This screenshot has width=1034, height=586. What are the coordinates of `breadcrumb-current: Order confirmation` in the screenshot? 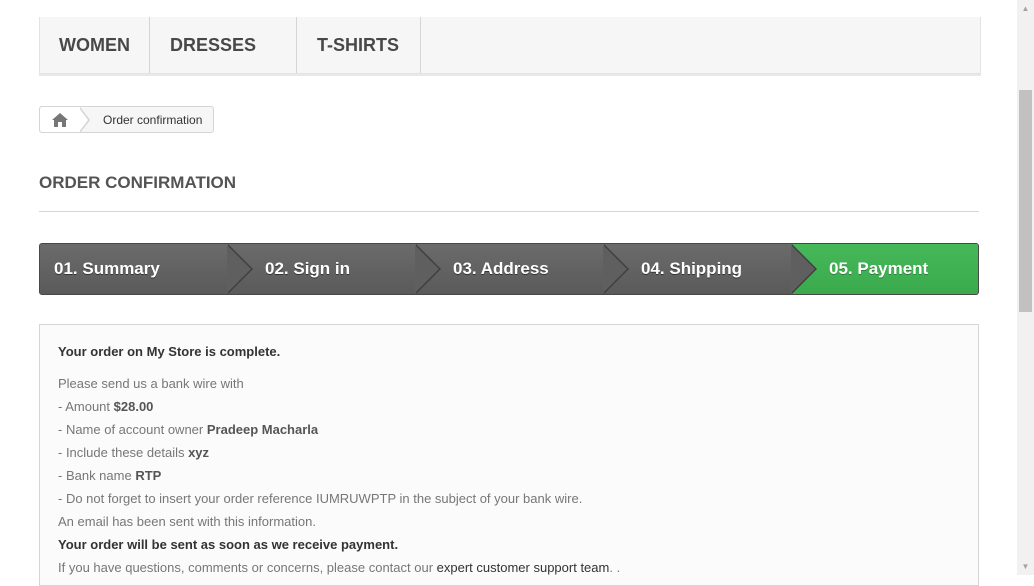 It's located at (153, 119).